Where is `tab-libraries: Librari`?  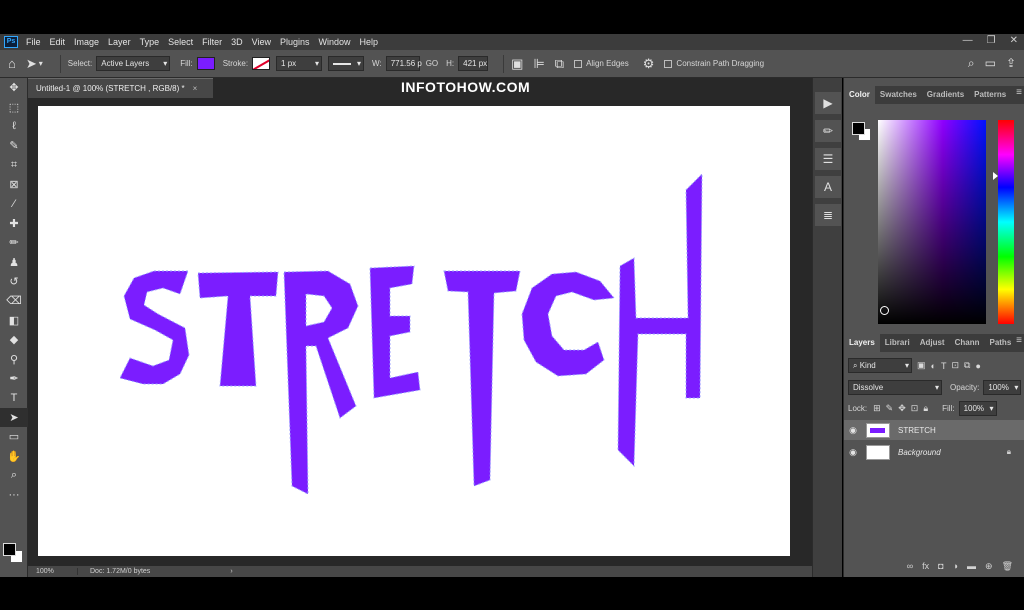 tab-libraries: Librari is located at coordinates (897, 343).